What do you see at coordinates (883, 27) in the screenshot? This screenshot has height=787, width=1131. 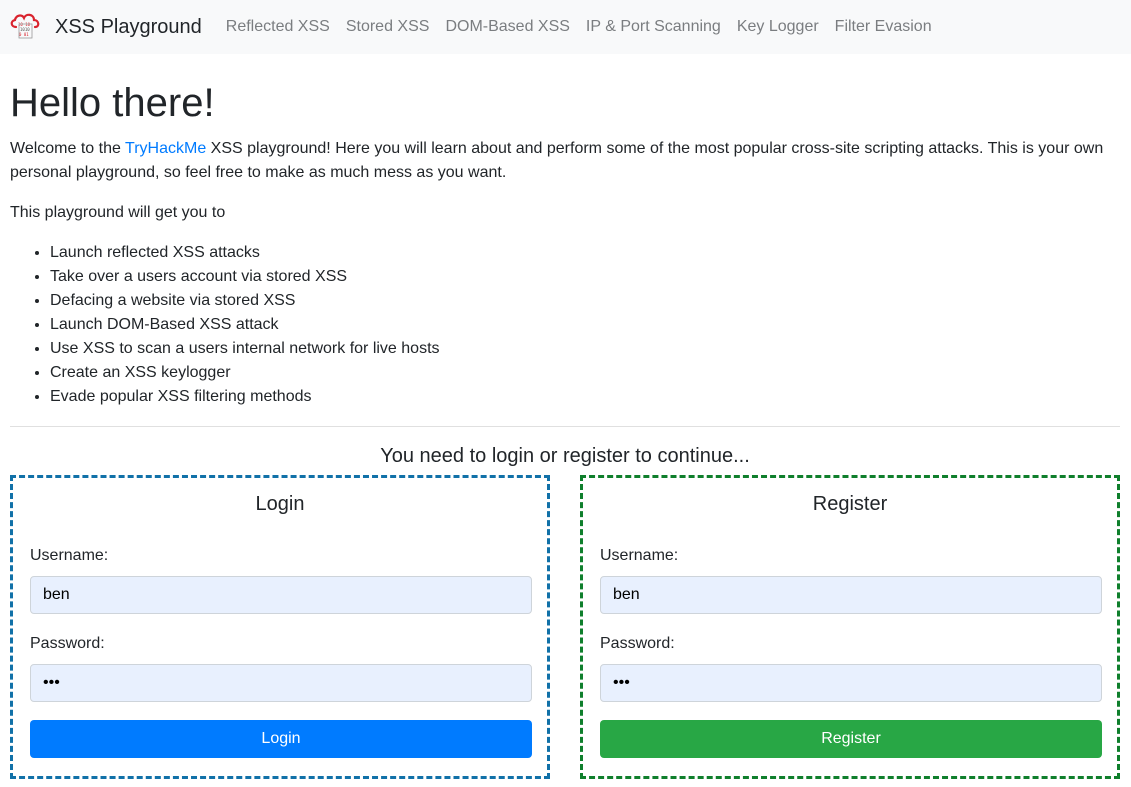 I see `nav-filter-evasion: Filter Evasion` at bounding box center [883, 27].